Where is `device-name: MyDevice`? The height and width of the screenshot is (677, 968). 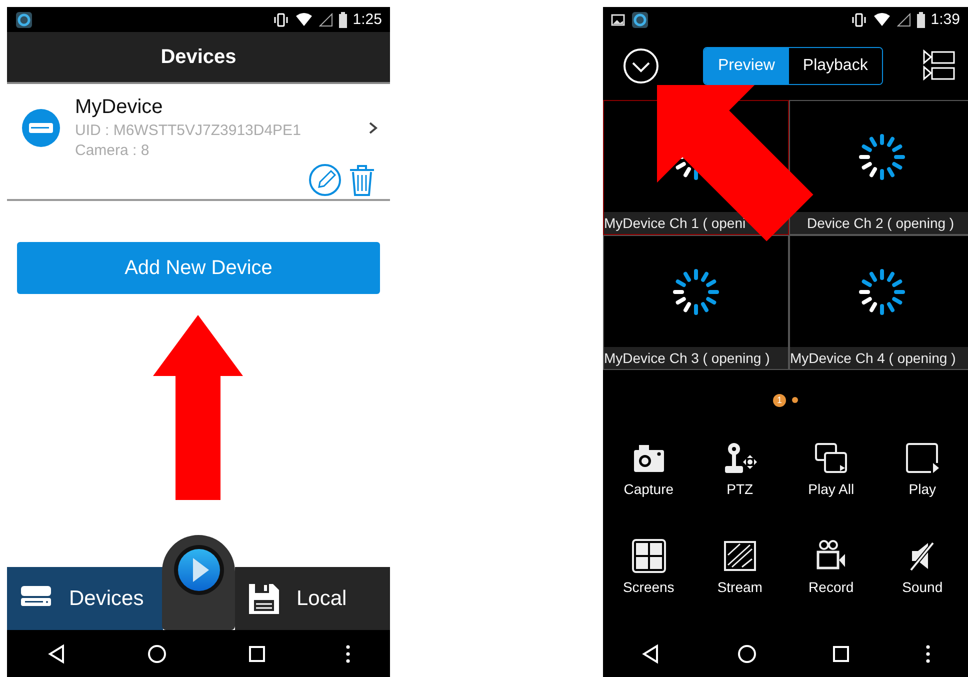 device-name: MyDevice is located at coordinates (119, 107).